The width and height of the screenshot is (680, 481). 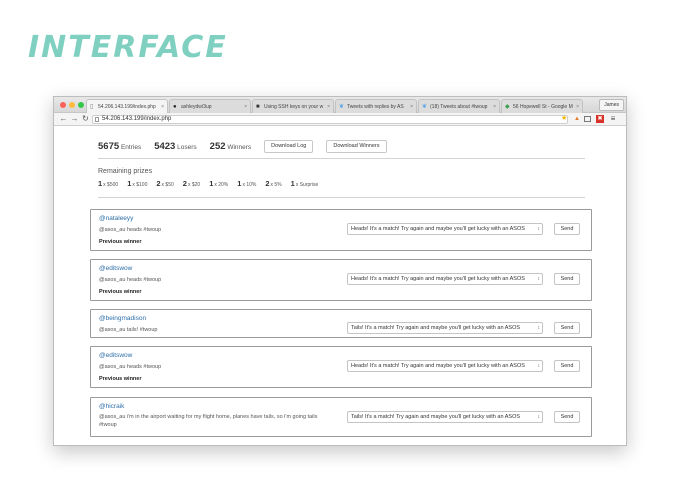 I want to click on browser-tab: ■ Using SSH keys on your w ×, so click(x=293, y=106).